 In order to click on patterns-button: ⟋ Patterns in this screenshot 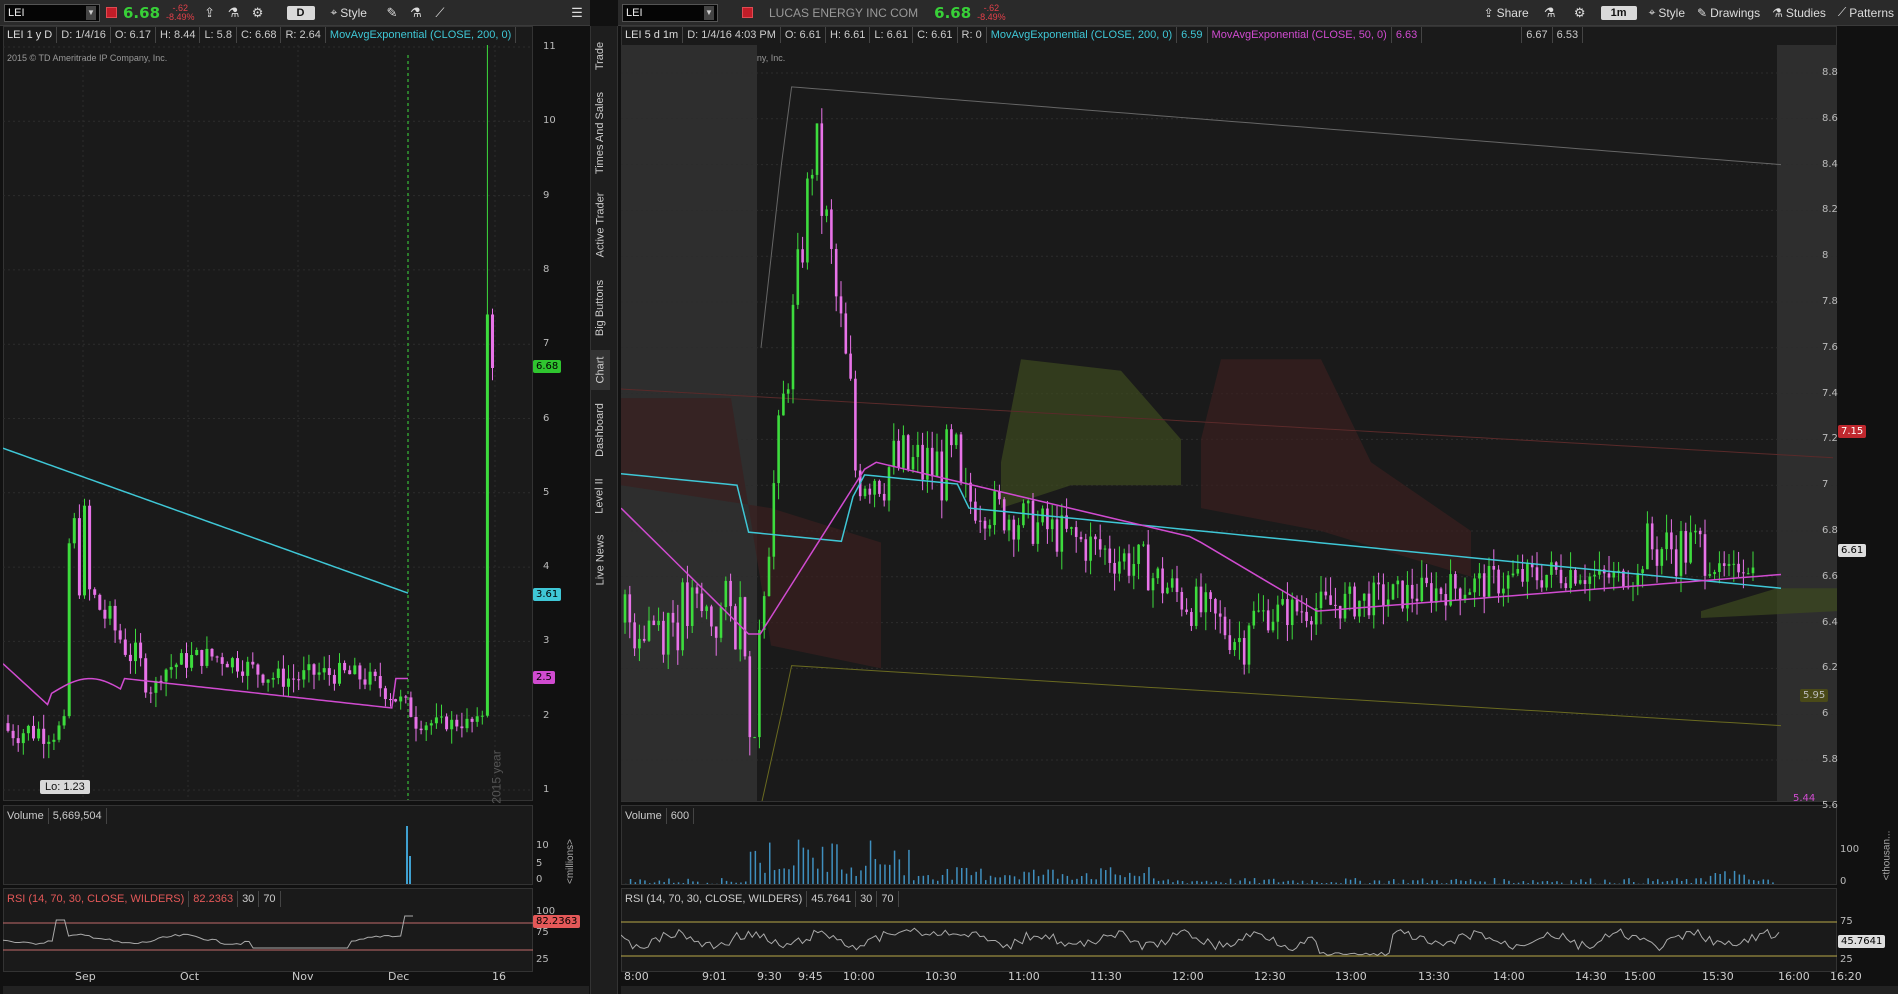, I will do `click(1866, 12)`.